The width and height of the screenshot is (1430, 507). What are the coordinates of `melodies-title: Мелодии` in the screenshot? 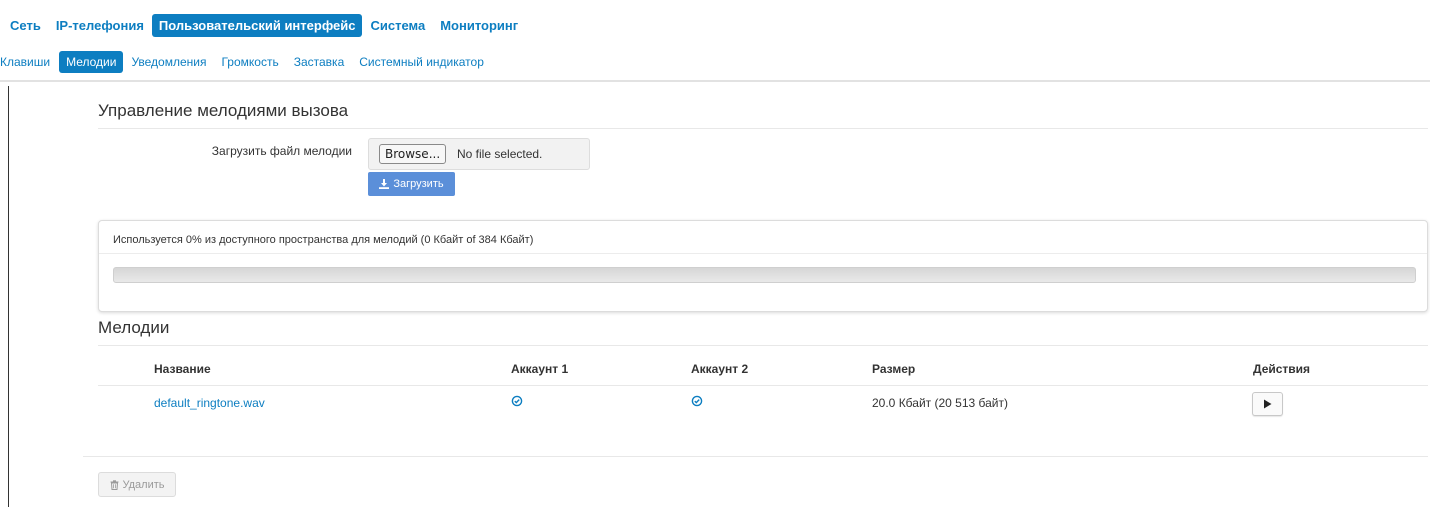 It's located at (134, 327).